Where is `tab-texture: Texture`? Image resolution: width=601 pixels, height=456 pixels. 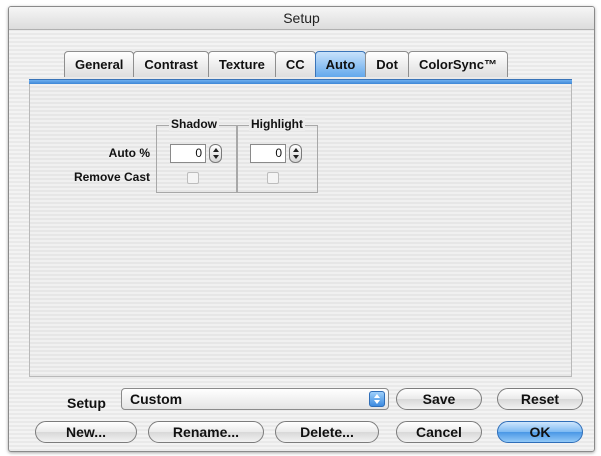 tab-texture: Texture is located at coordinates (241, 64).